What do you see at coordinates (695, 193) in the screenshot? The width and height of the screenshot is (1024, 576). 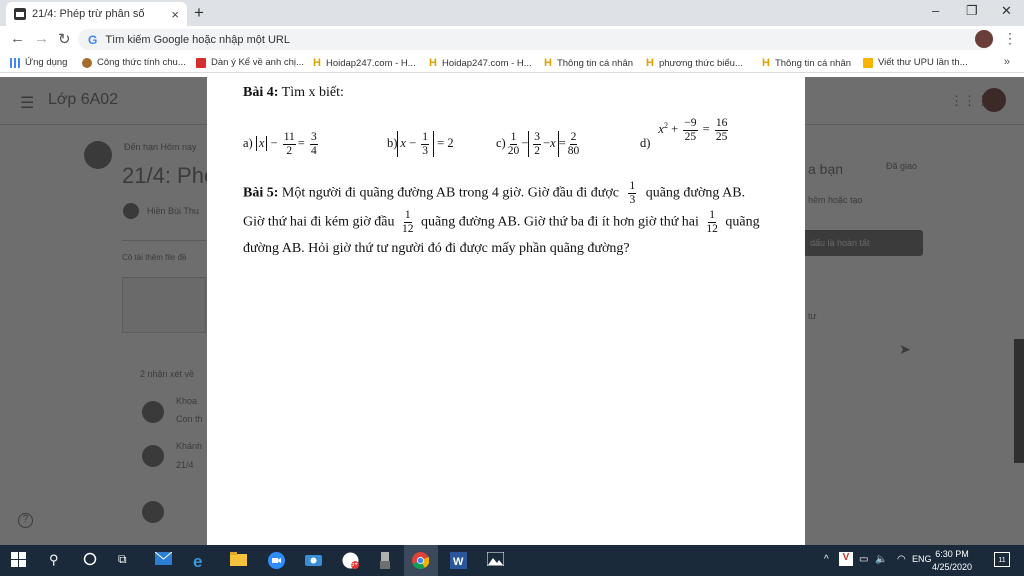 I see `exercise-5-text: quãng đường AB.` at bounding box center [695, 193].